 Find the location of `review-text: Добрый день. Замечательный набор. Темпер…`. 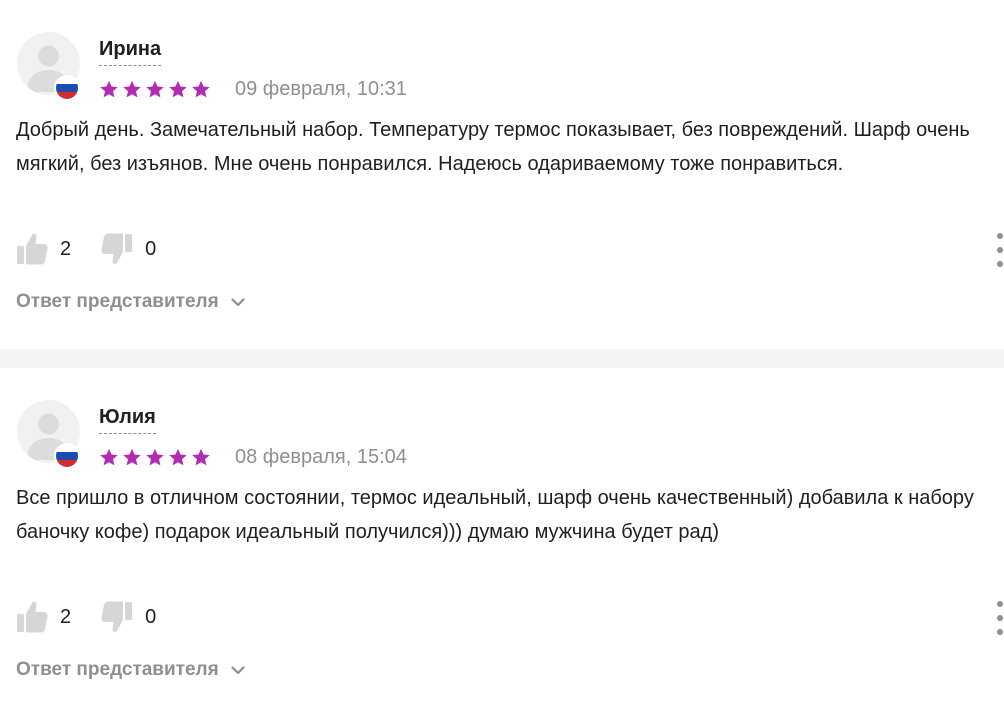

review-text: Добрый день. Замечательный набор. Темпер… is located at coordinates (493, 147).